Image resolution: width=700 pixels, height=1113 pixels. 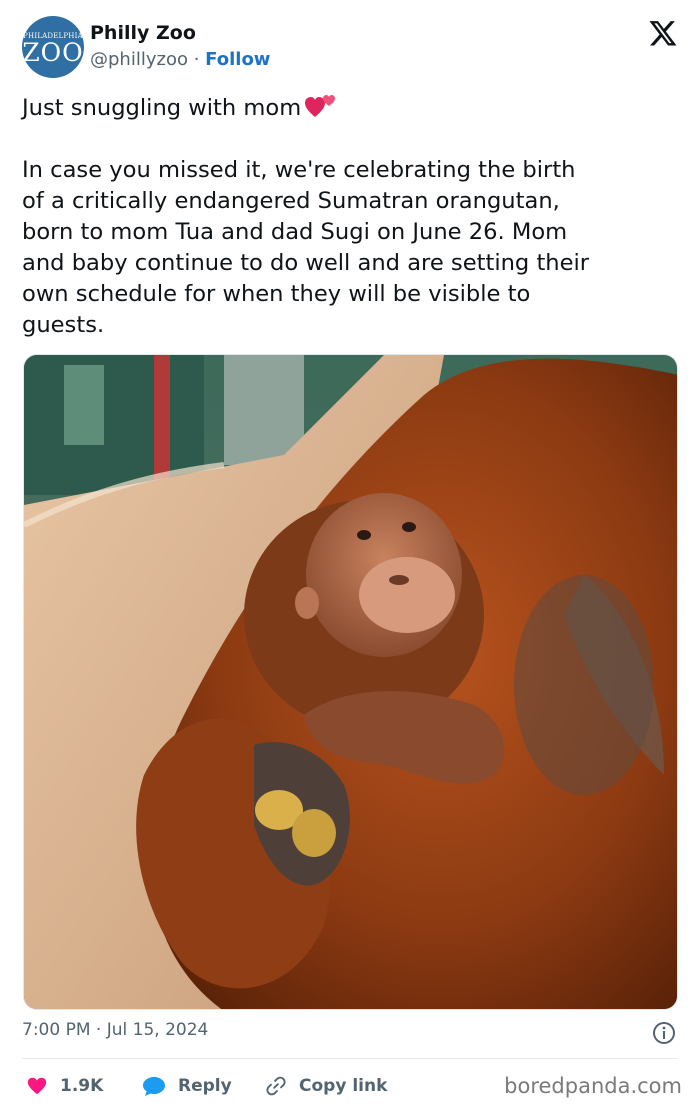 I want to click on reply-button: Reply, so click(x=187, y=1086).